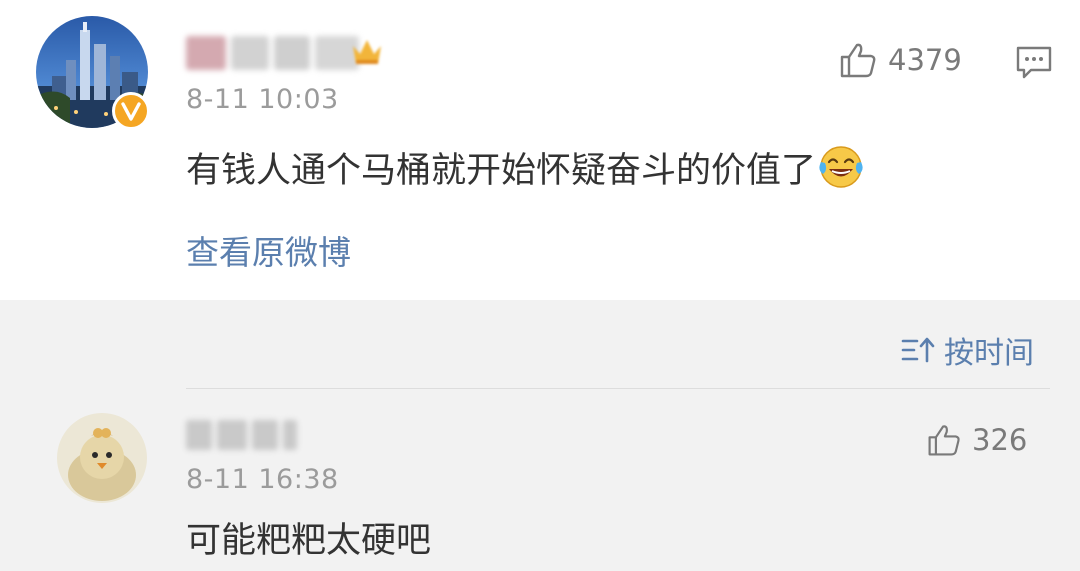 Image resolution: width=1080 pixels, height=571 pixels. What do you see at coordinates (501, 171) in the screenshot?
I see `post-content-text: 有钱人通个马桶就开始怀疑奋斗的价值了` at bounding box center [501, 171].